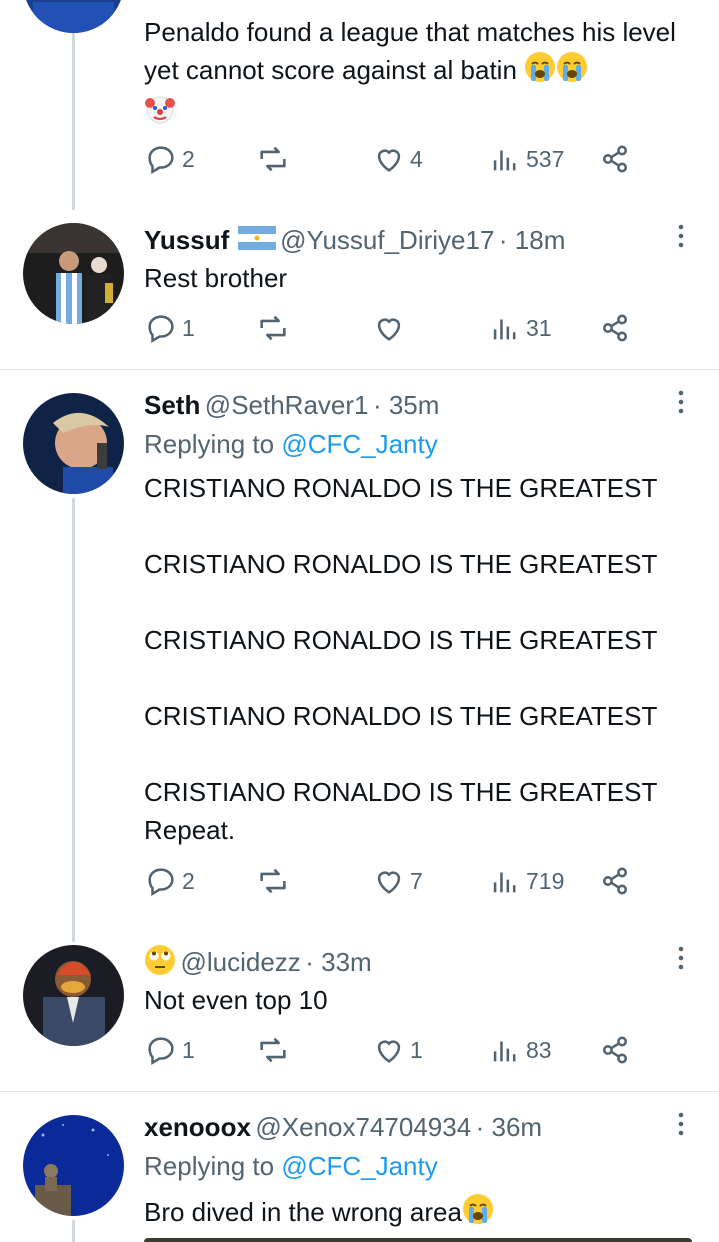 The height and width of the screenshot is (1242, 719). I want to click on timestamp: · 33m, so click(338, 962).